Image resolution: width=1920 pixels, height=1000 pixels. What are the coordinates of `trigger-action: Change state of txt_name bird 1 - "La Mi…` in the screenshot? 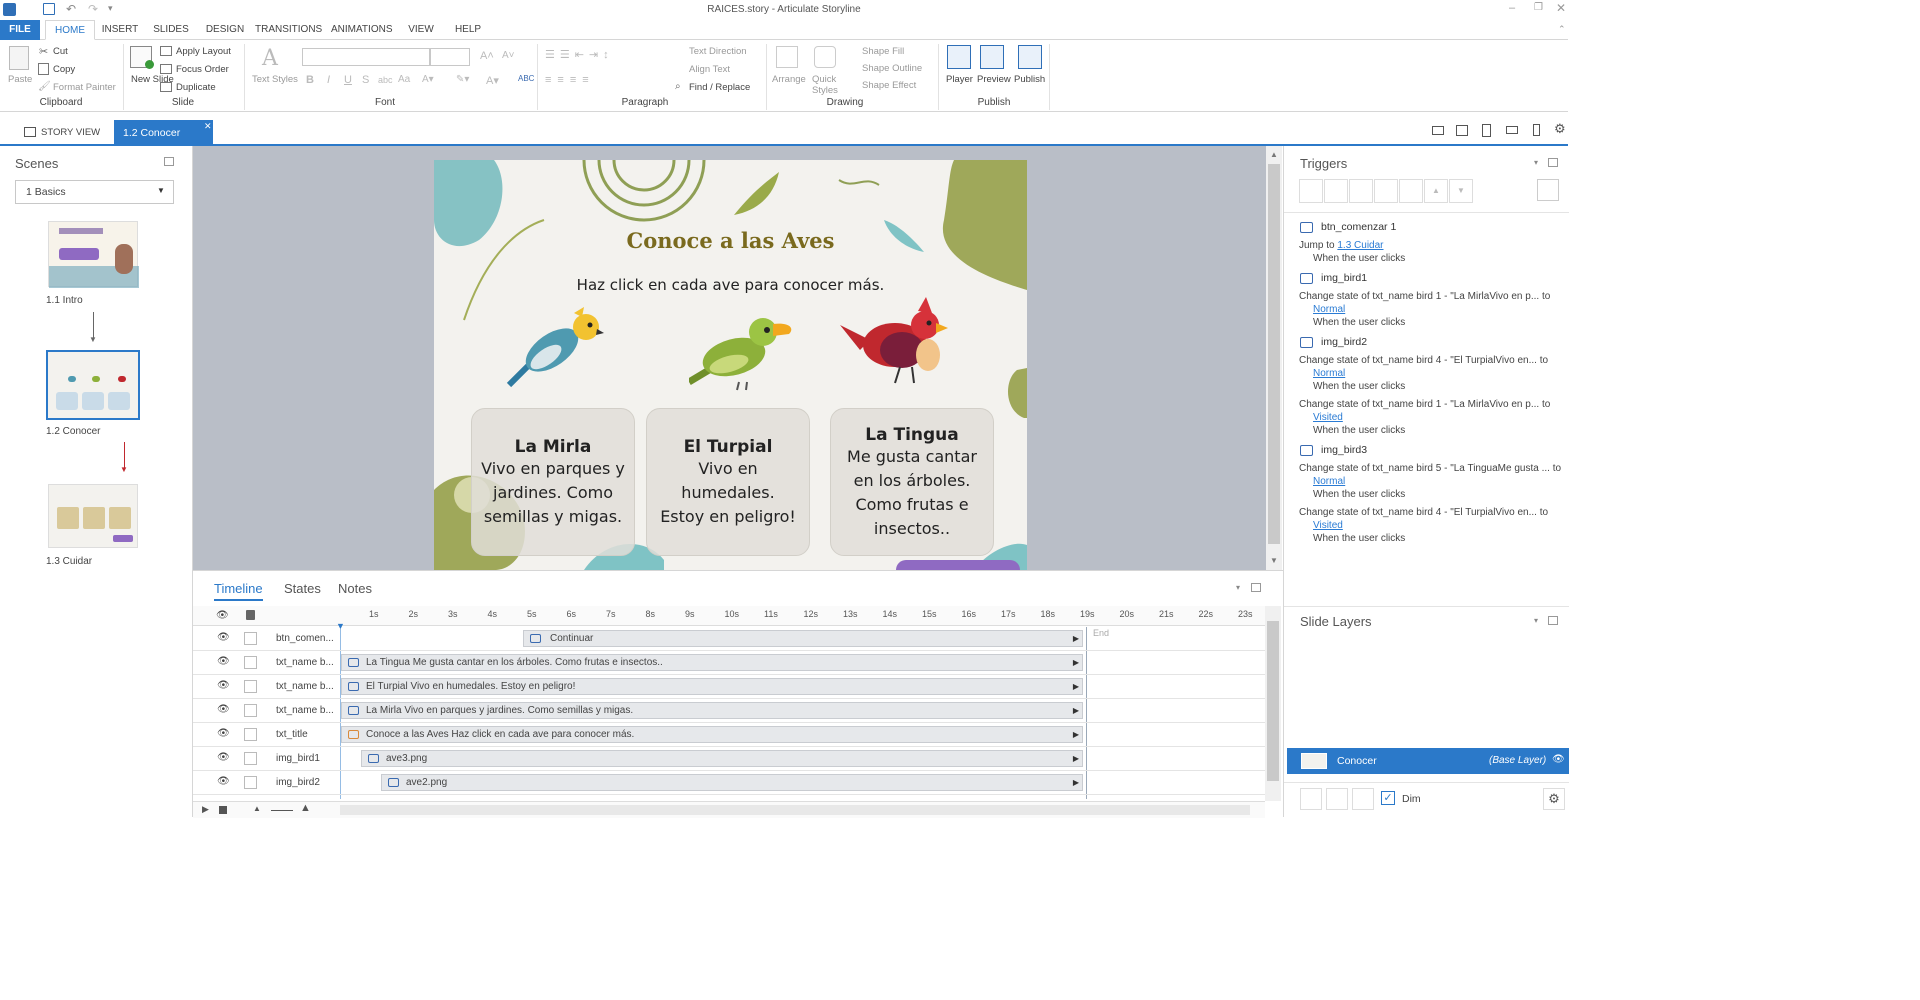 It's located at (1424, 296).